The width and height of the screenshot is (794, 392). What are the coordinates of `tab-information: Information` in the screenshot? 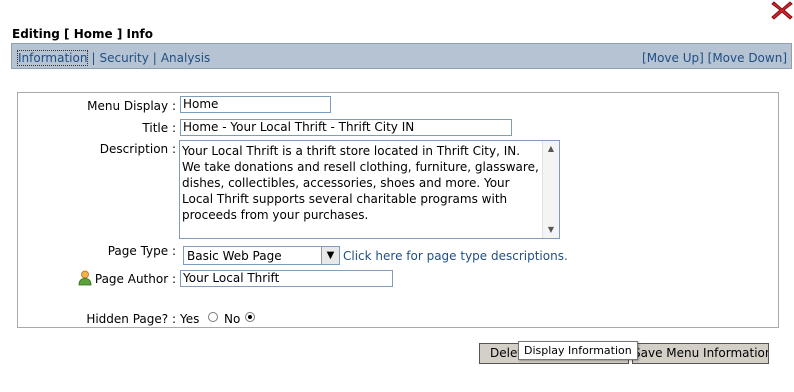 It's located at (52, 58).